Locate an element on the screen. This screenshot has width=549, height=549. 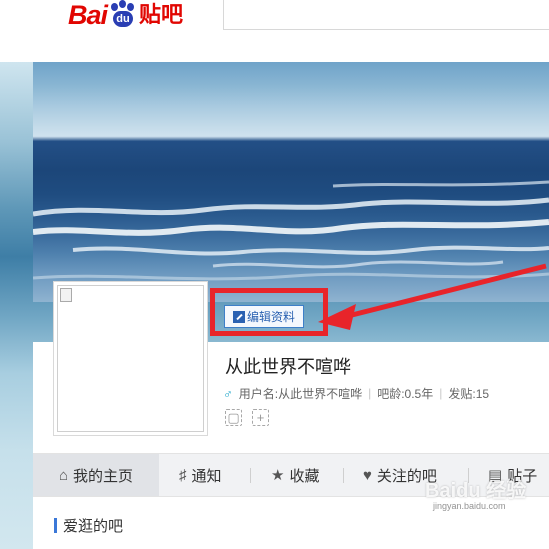
member-badge-icon: ▢ is located at coordinates (233, 417).